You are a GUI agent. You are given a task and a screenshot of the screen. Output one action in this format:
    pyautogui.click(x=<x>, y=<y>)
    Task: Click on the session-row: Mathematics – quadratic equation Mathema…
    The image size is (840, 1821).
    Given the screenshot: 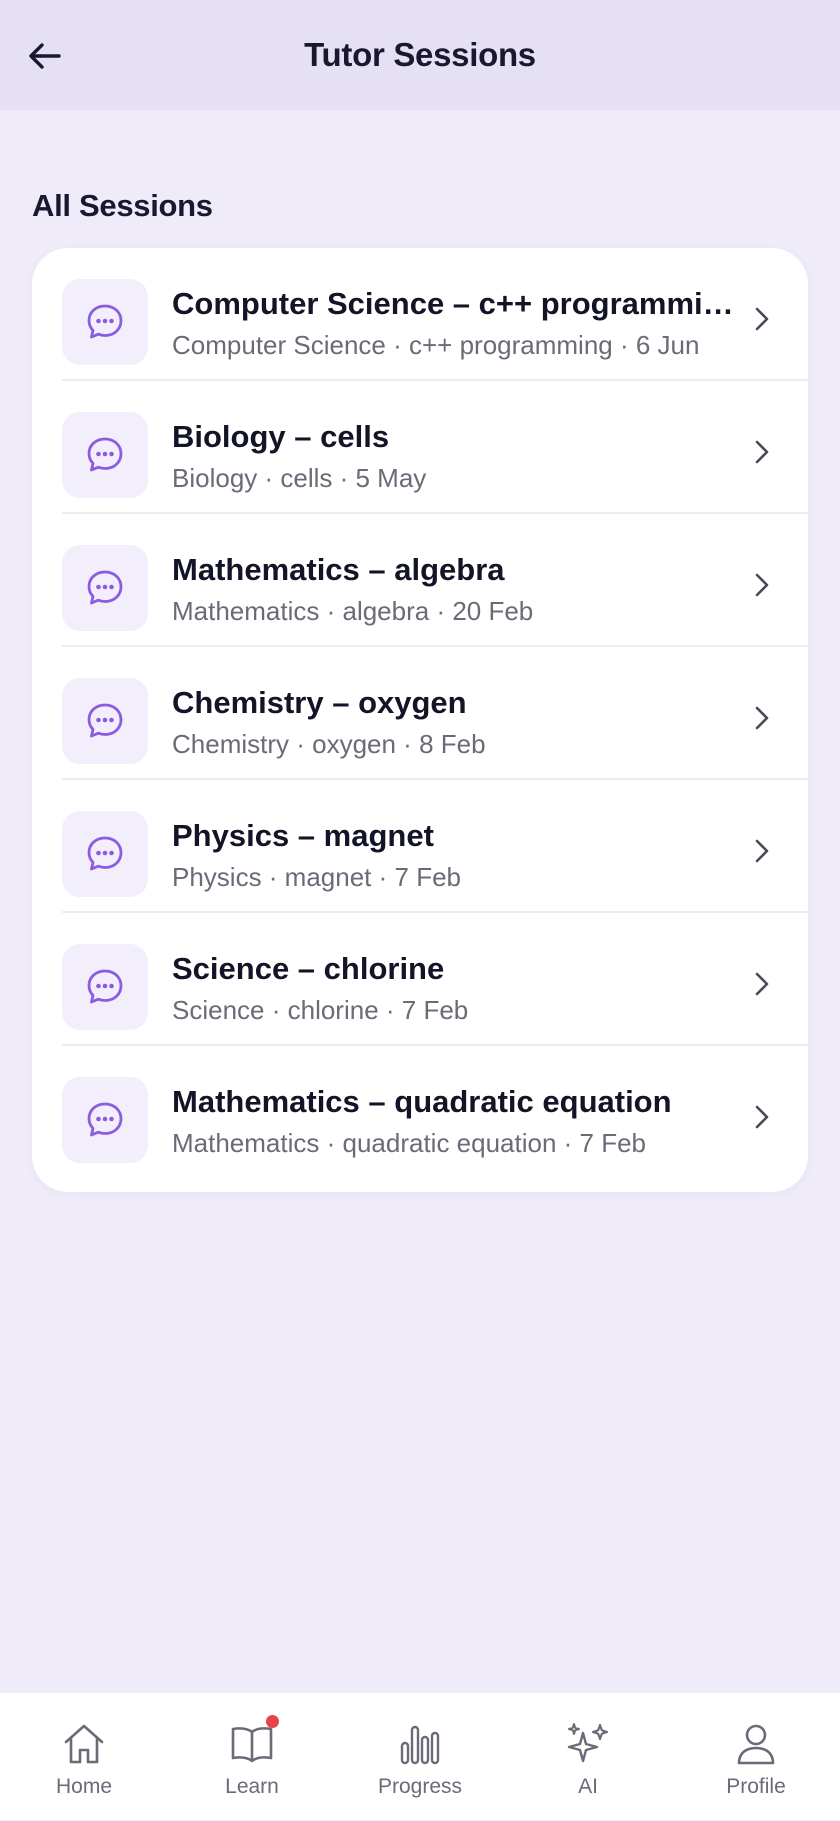 What is the action you would take?
    pyautogui.click(x=420, y=1112)
    